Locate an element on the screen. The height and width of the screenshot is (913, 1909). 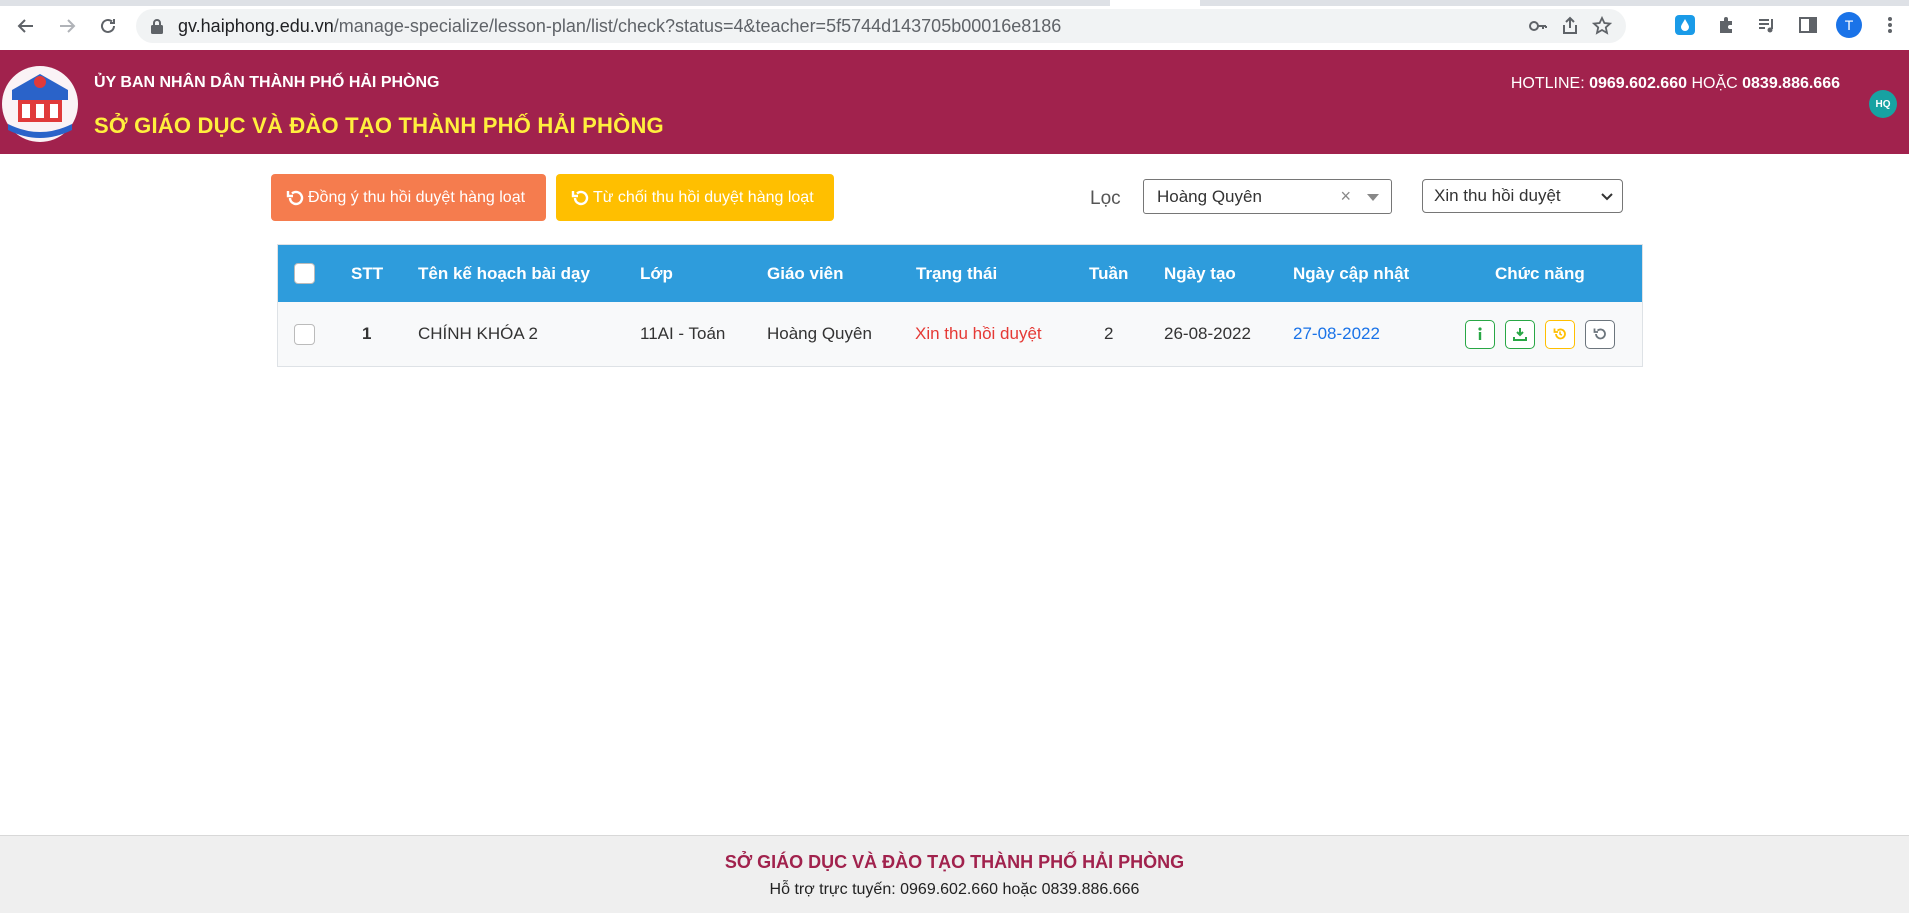
history-icon is located at coordinates (1559, 334).